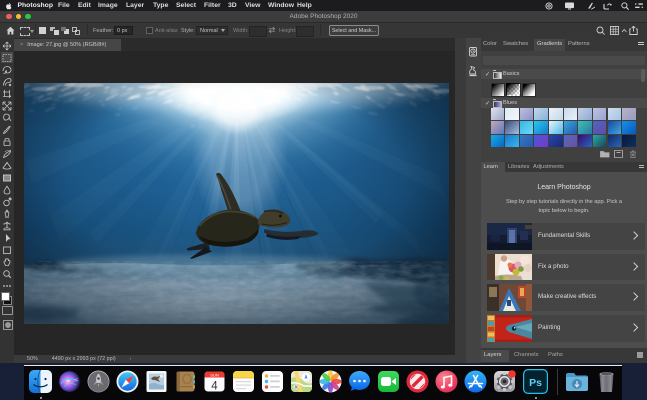 This screenshot has height=400, width=647. What do you see at coordinates (535, 383) in the screenshot?
I see `svg-text: Ps` at bounding box center [535, 383].